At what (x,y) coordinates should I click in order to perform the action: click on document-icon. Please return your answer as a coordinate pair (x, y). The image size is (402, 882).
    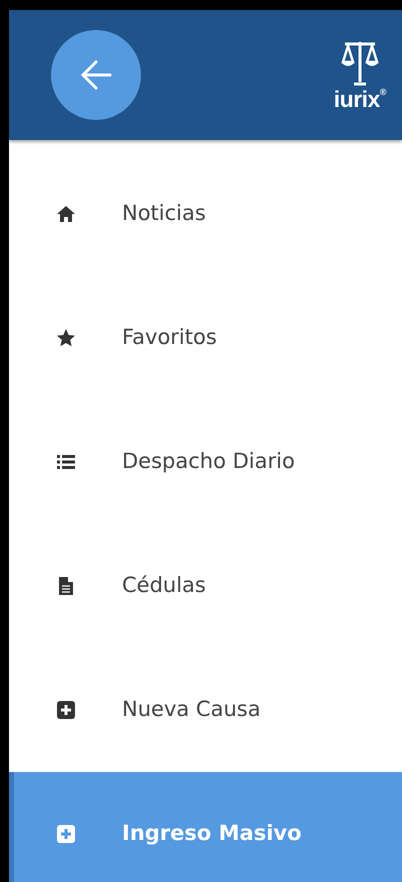
    Looking at the image, I should click on (66, 586).